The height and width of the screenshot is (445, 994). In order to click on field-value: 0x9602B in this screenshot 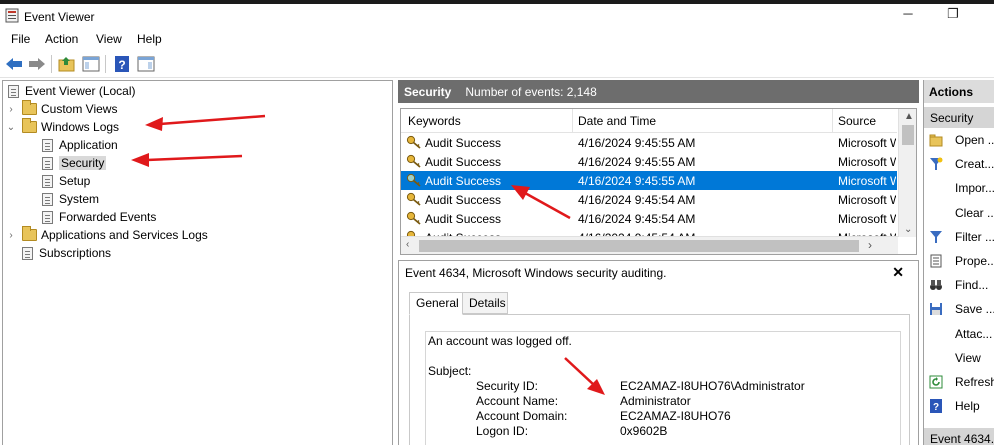, I will do `click(644, 431)`.